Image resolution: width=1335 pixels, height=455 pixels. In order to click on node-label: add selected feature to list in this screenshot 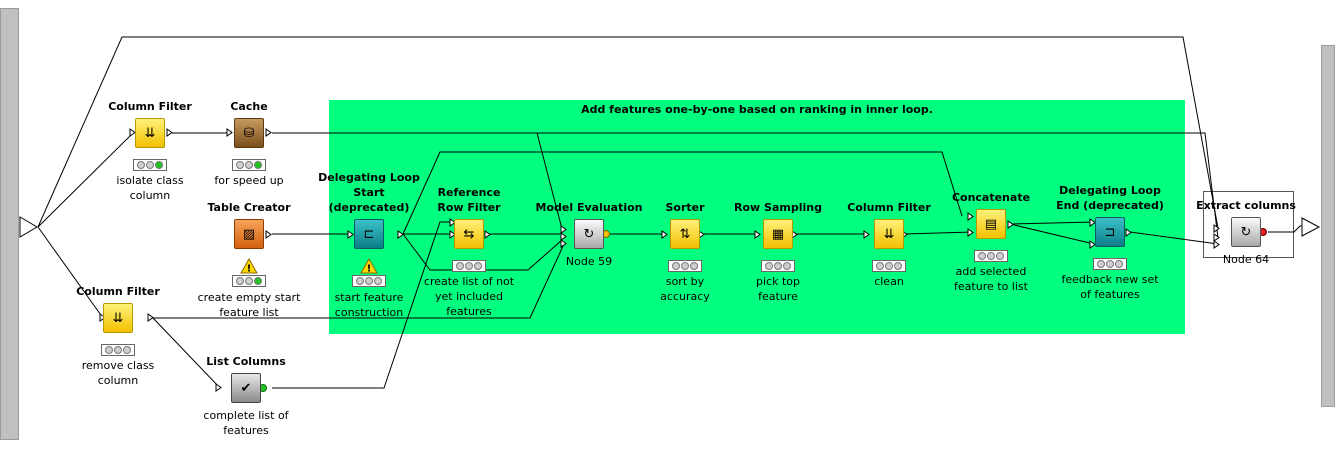, I will do `click(991, 279)`.